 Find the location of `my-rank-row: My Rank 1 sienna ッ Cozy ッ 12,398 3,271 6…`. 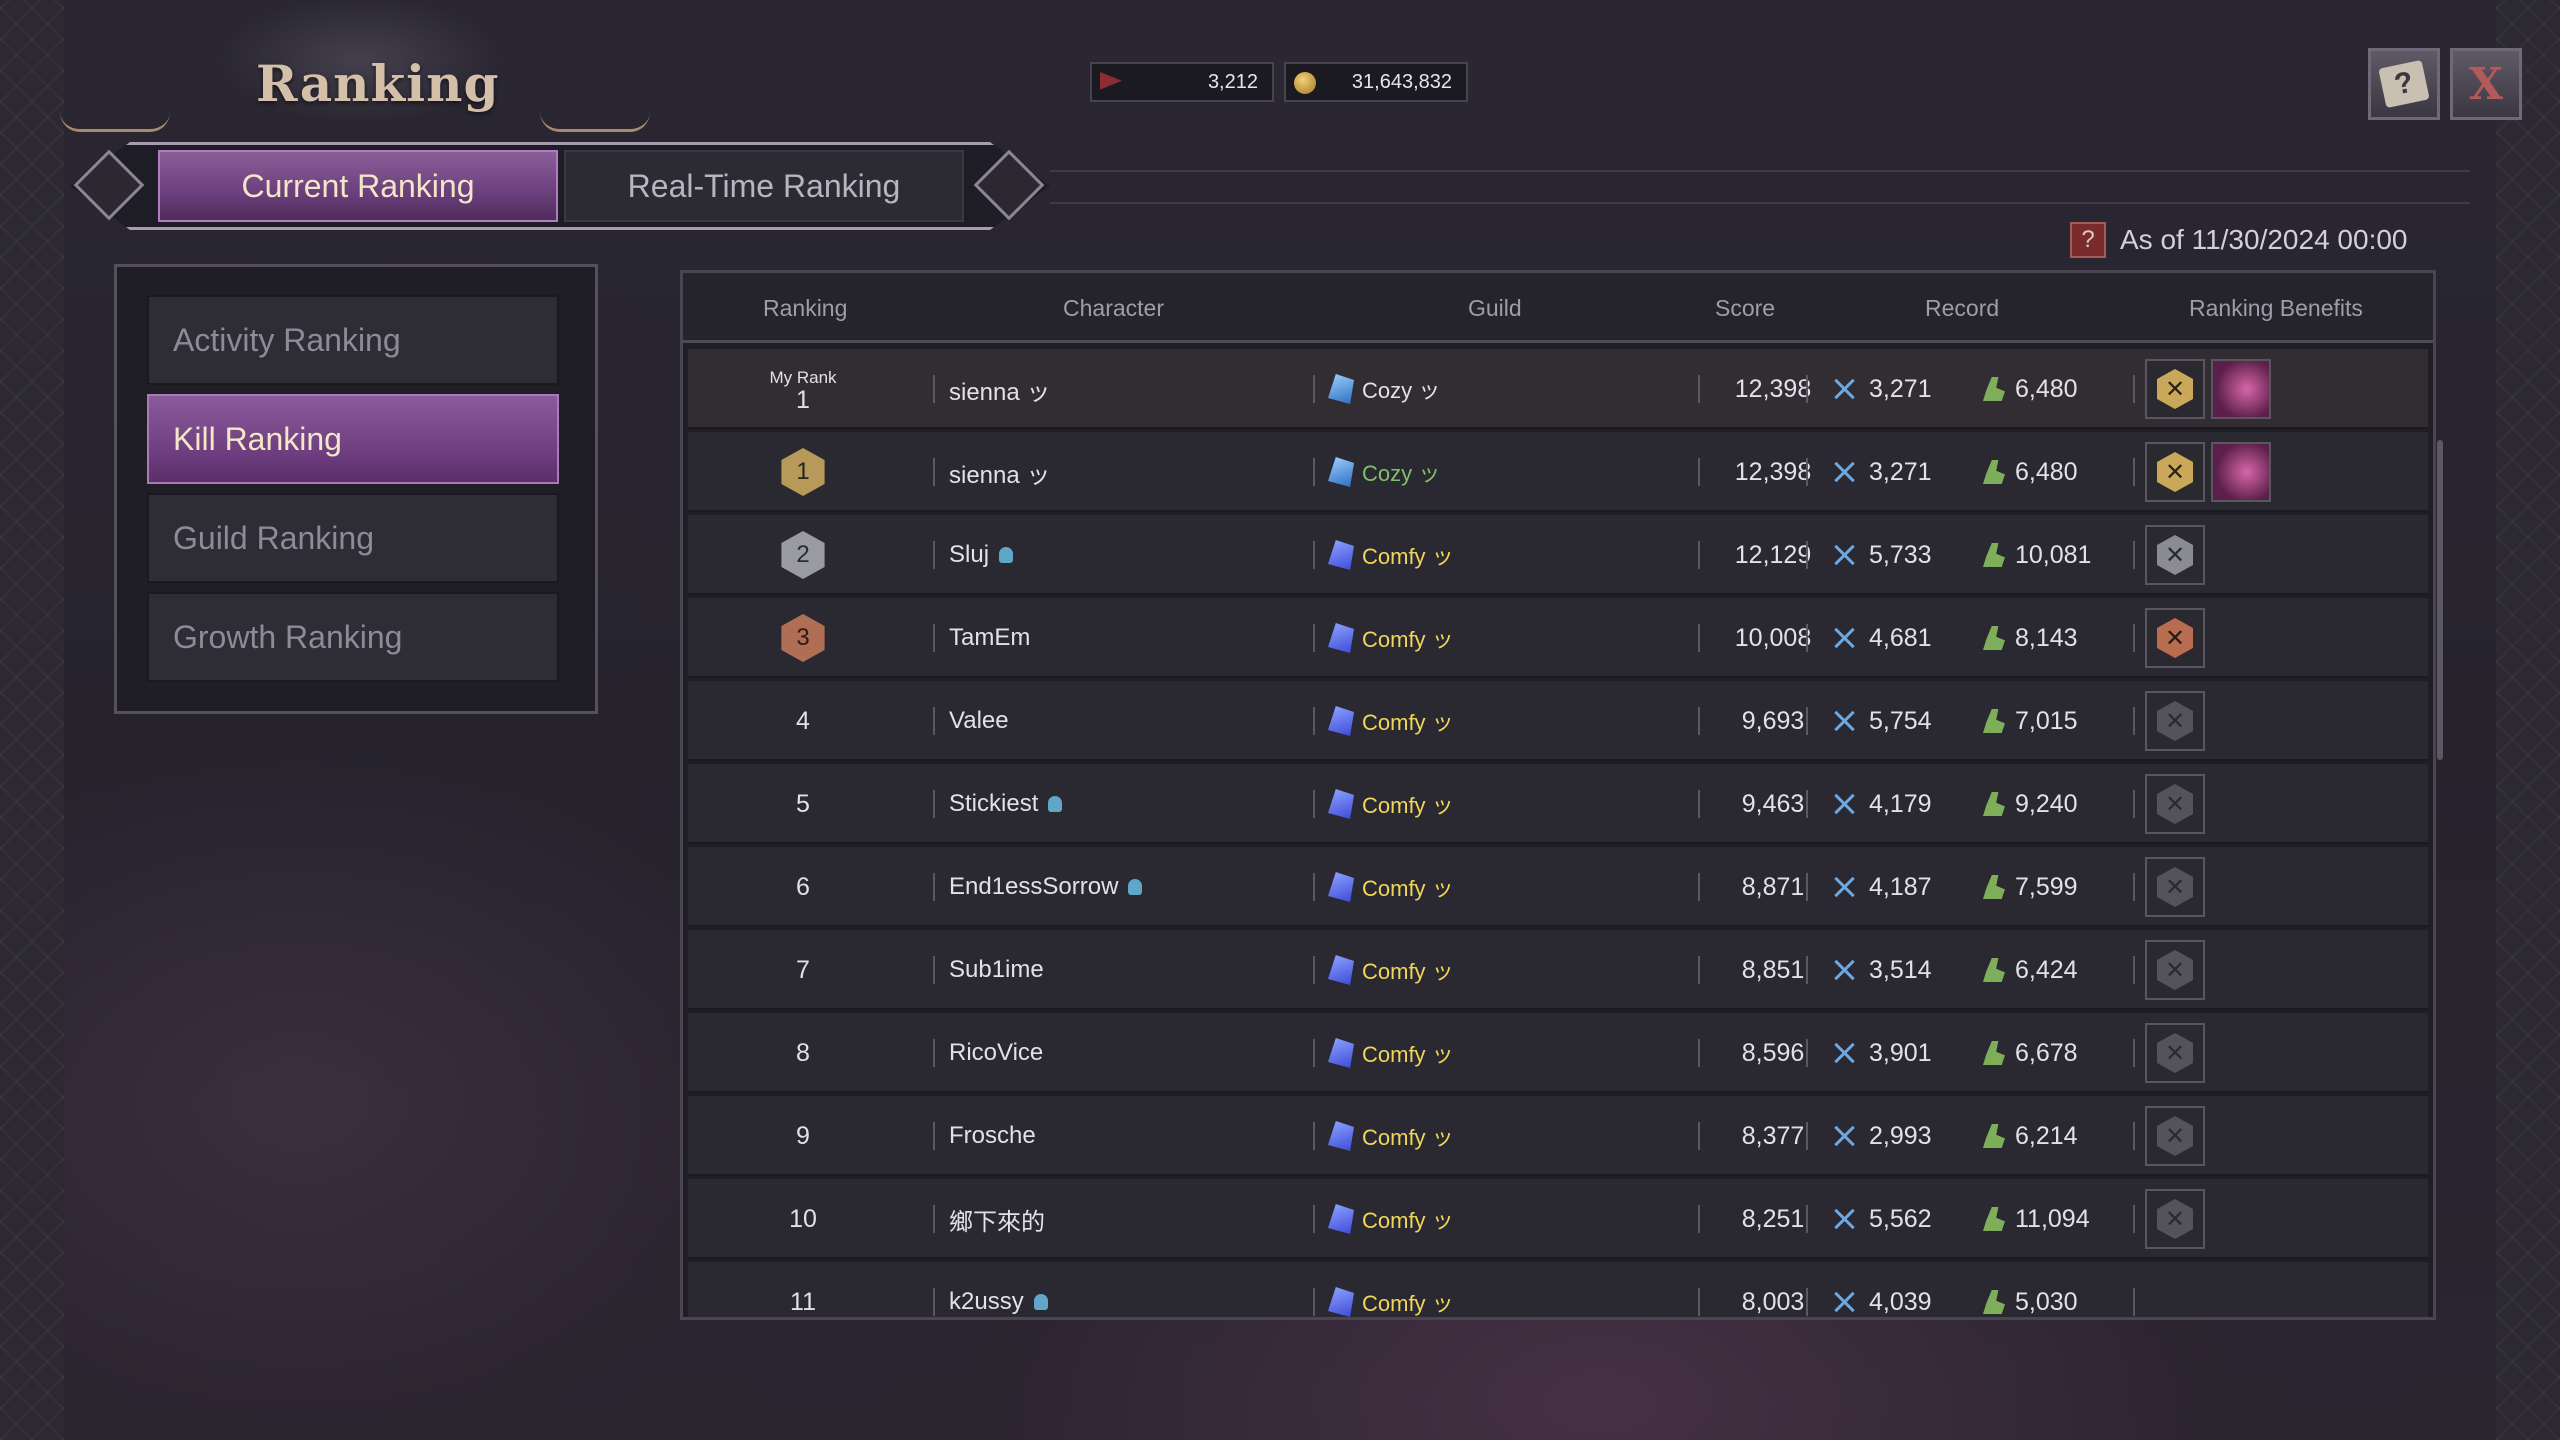

my-rank-row: My Rank 1 sienna ッ Cozy ッ 12,398 3,271 6… is located at coordinates (1558, 389).